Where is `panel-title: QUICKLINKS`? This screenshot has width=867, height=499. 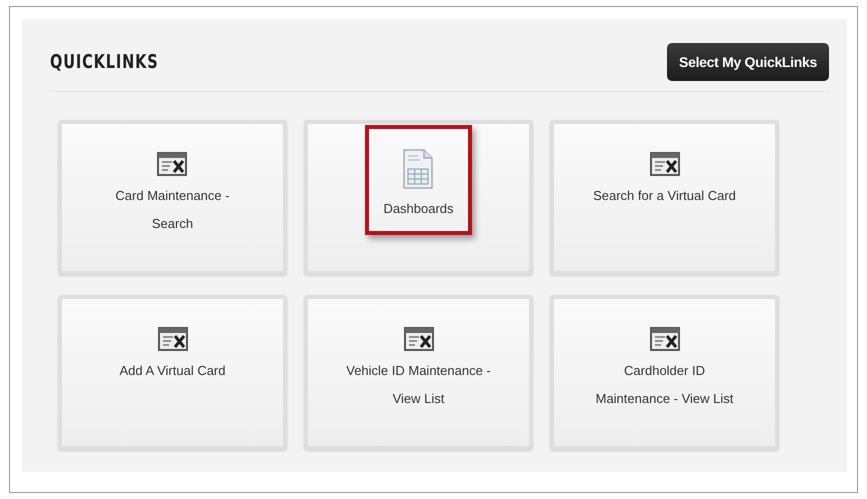 panel-title: QUICKLINKS is located at coordinates (104, 62).